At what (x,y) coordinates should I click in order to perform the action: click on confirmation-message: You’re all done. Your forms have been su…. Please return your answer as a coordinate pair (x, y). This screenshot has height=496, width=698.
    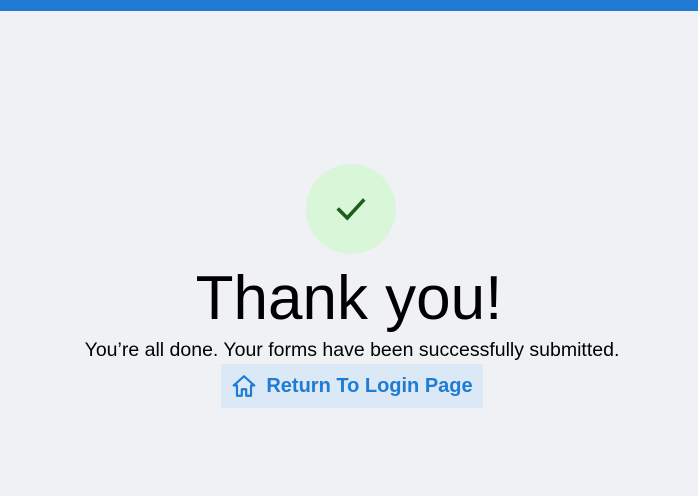
    Looking at the image, I should click on (352, 350).